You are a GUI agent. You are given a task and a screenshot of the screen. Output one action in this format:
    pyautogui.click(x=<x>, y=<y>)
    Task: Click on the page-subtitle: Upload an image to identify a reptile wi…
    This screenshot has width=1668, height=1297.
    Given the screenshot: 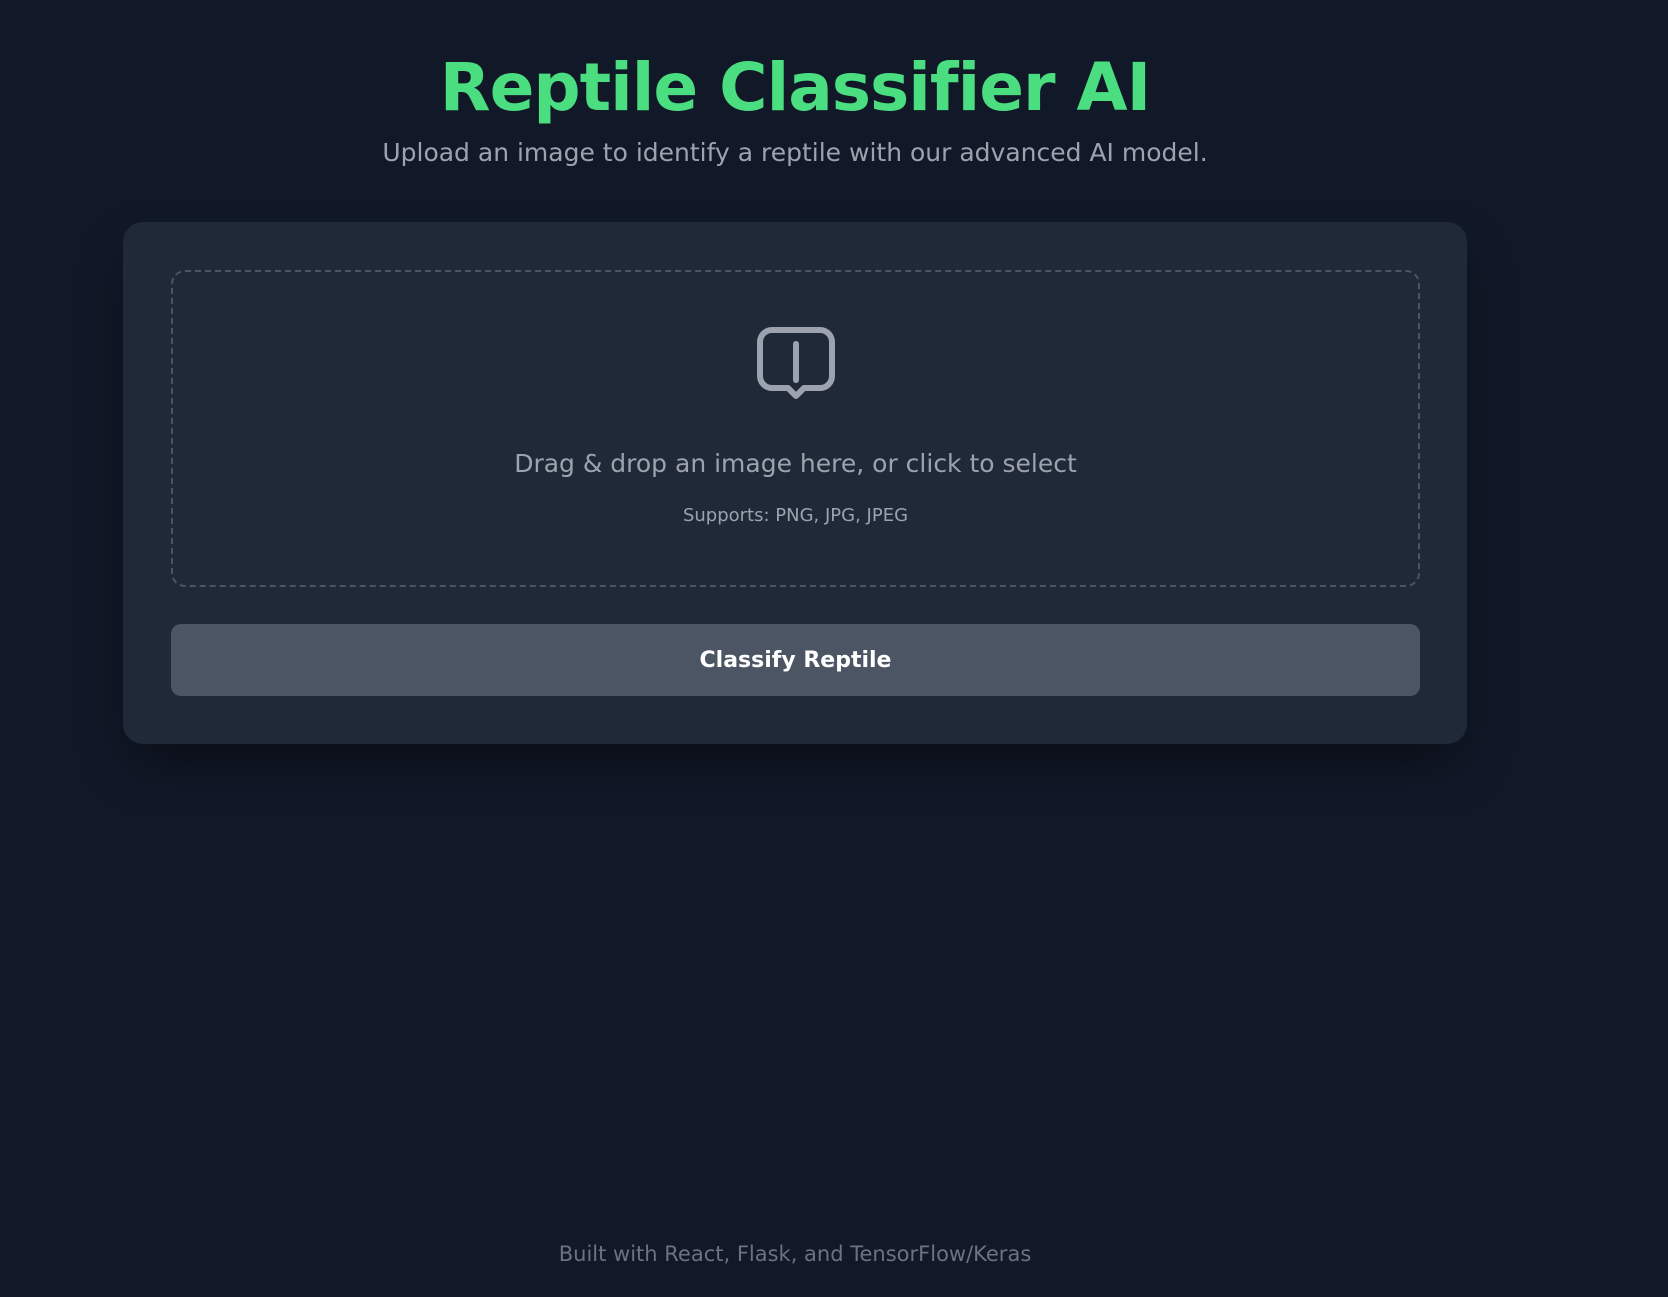 What is the action you would take?
    pyautogui.click(x=795, y=152)
    